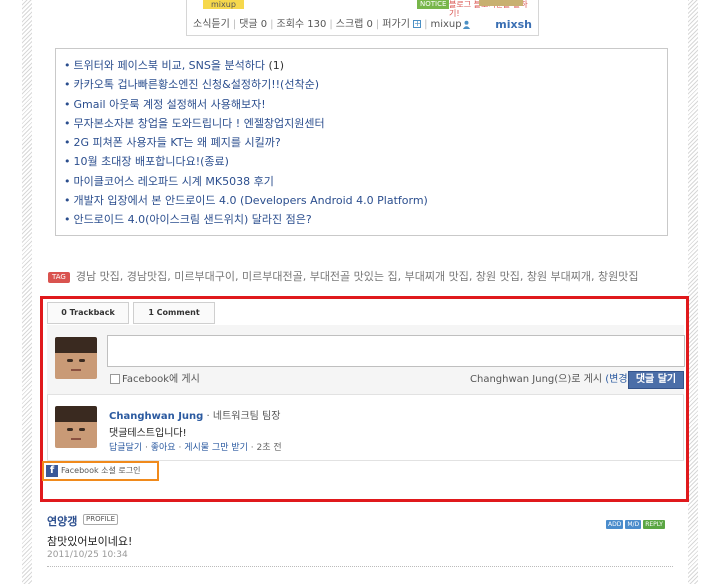  I want to click on comment-actions: 답글달기 · 좋아요 · 게시물 그만 받기 · 2초 전, so click(195, 448).